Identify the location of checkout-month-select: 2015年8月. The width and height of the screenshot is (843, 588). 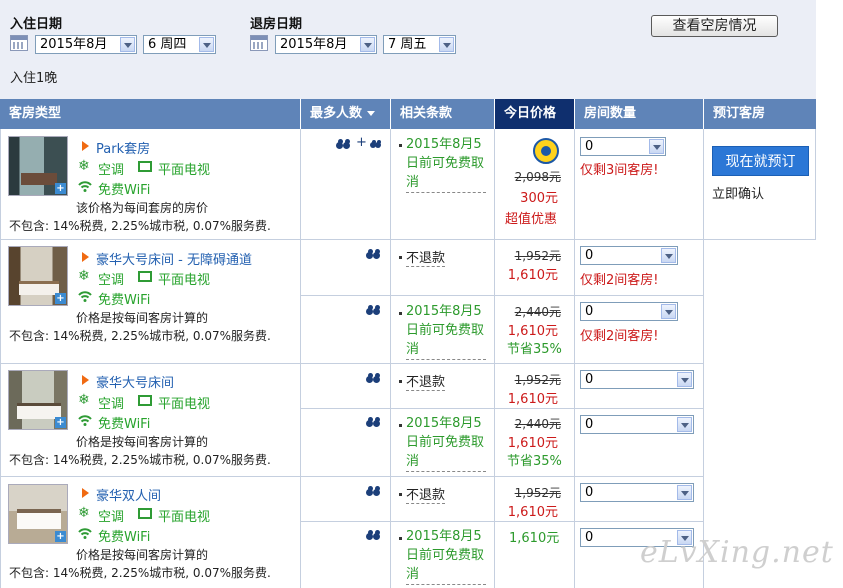
(326, 44).